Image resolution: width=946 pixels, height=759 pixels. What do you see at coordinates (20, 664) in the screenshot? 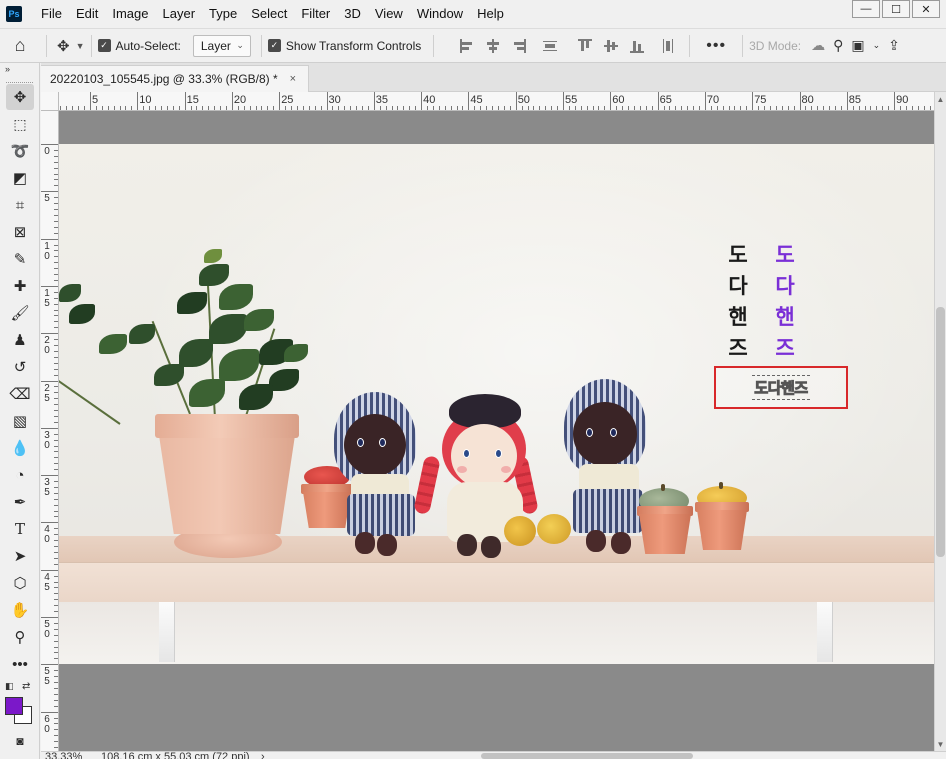
I see `edit-toolbar-icon: •••` at bounding box center [20, 664].